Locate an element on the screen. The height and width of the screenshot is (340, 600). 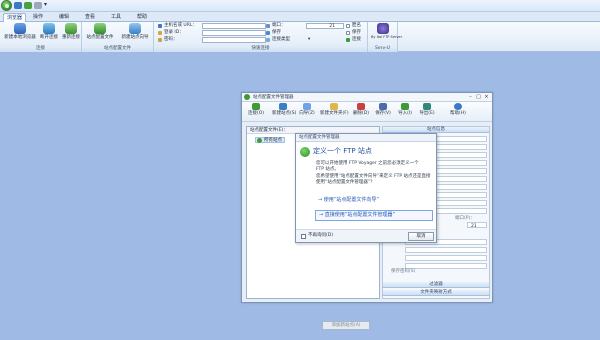
port-input: 21 is located at coordinates (325, 26).